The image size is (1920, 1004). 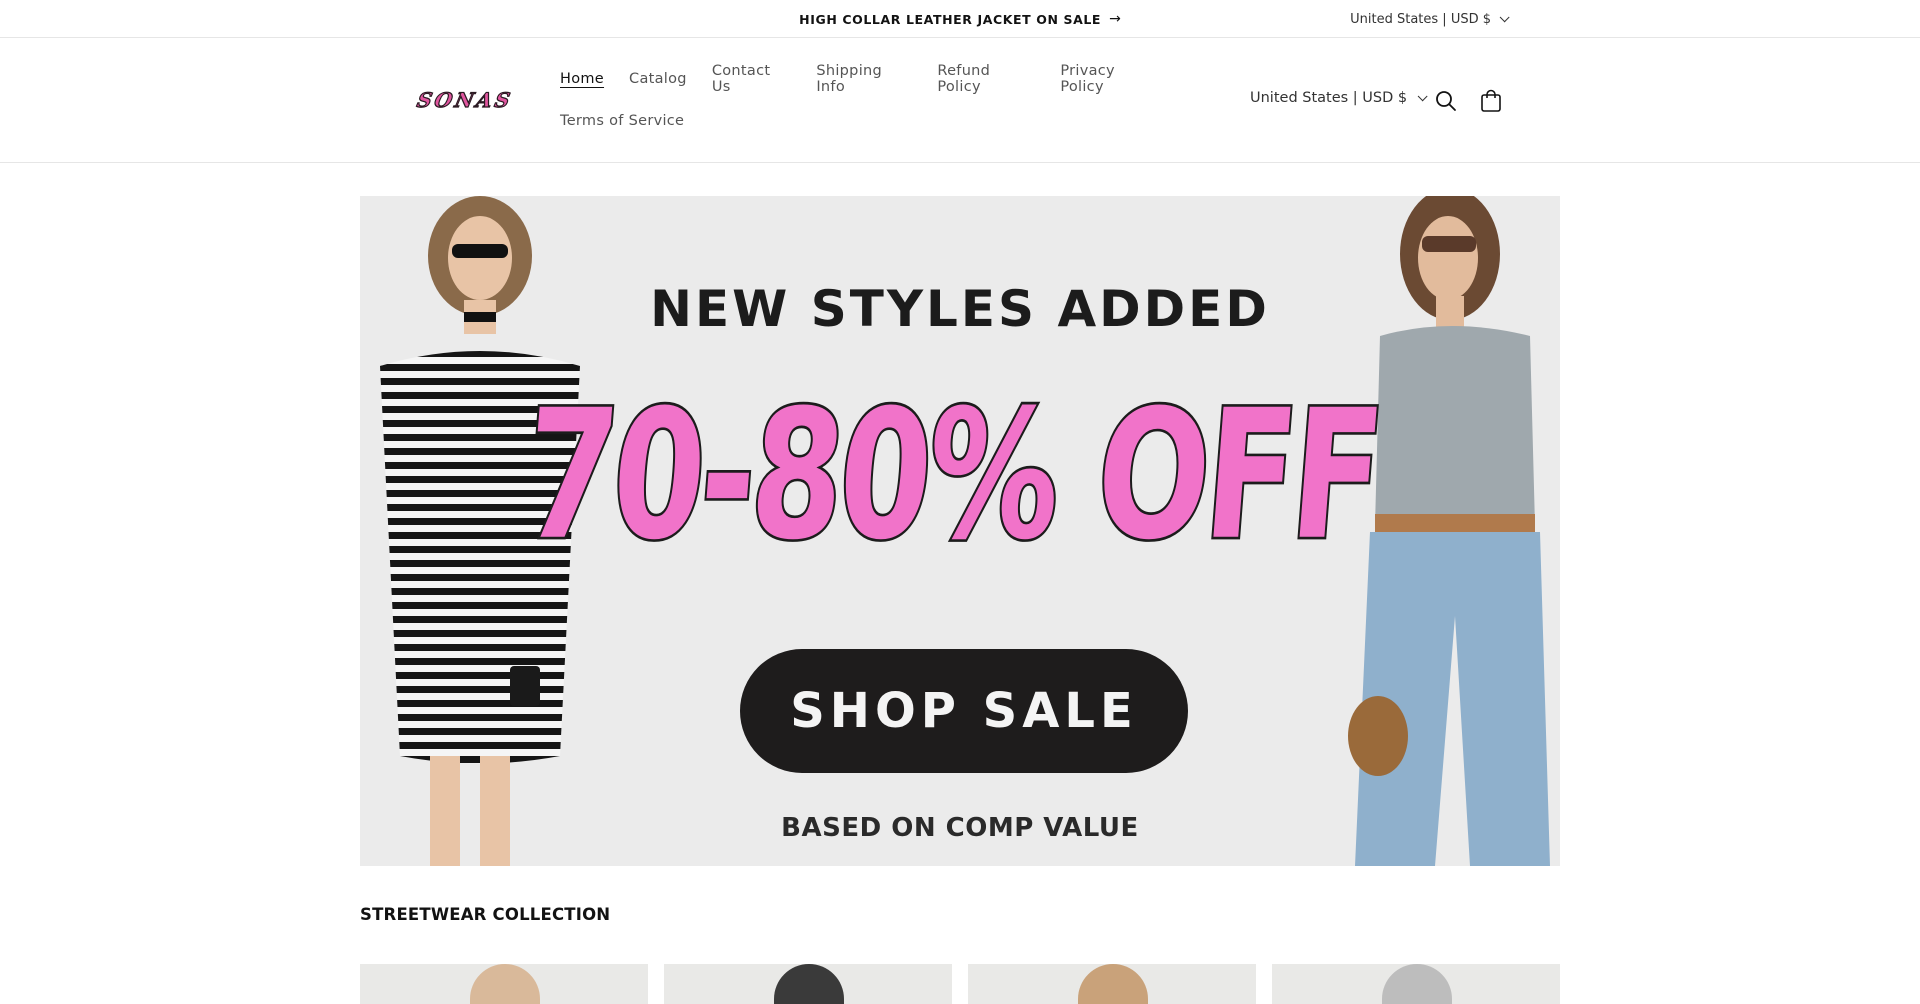 I want to click on cart-button, so click(x=1491, y=101).